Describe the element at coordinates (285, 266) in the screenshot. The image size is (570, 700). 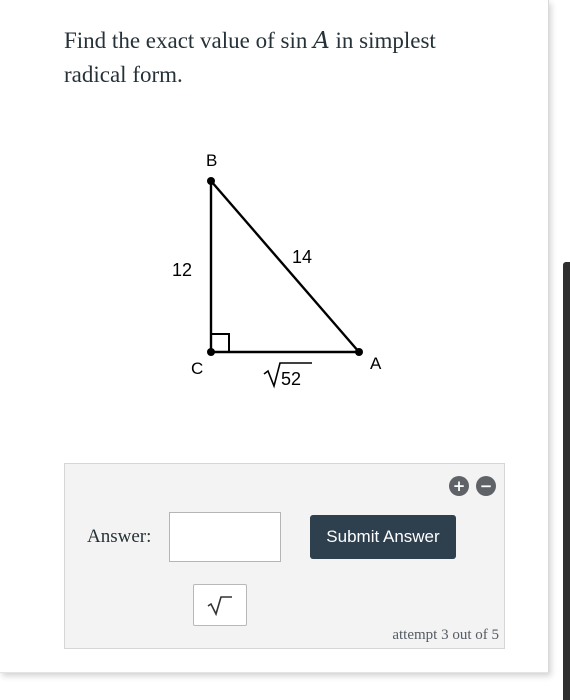
I see `side-ab` at that location.